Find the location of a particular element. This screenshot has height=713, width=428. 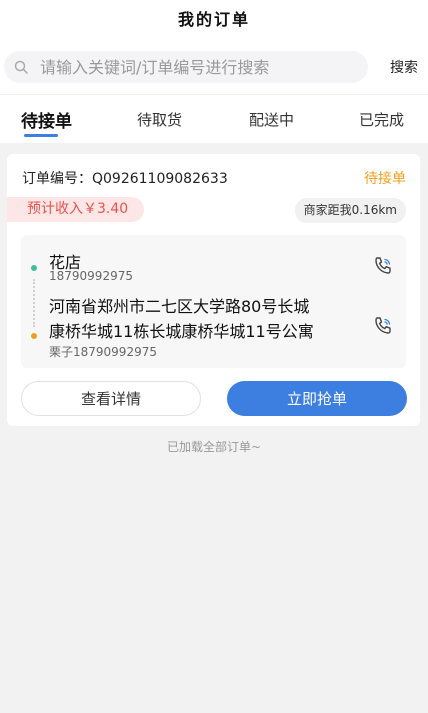

dropoff-dot is located at coordinates (34, 336).